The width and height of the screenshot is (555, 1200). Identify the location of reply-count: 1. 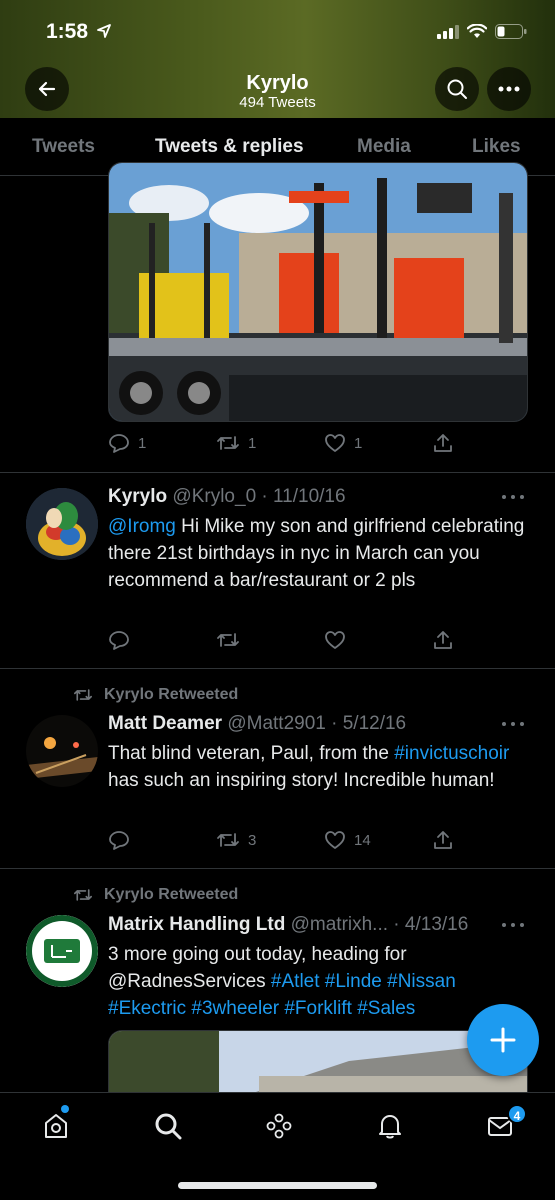
(142, 443).